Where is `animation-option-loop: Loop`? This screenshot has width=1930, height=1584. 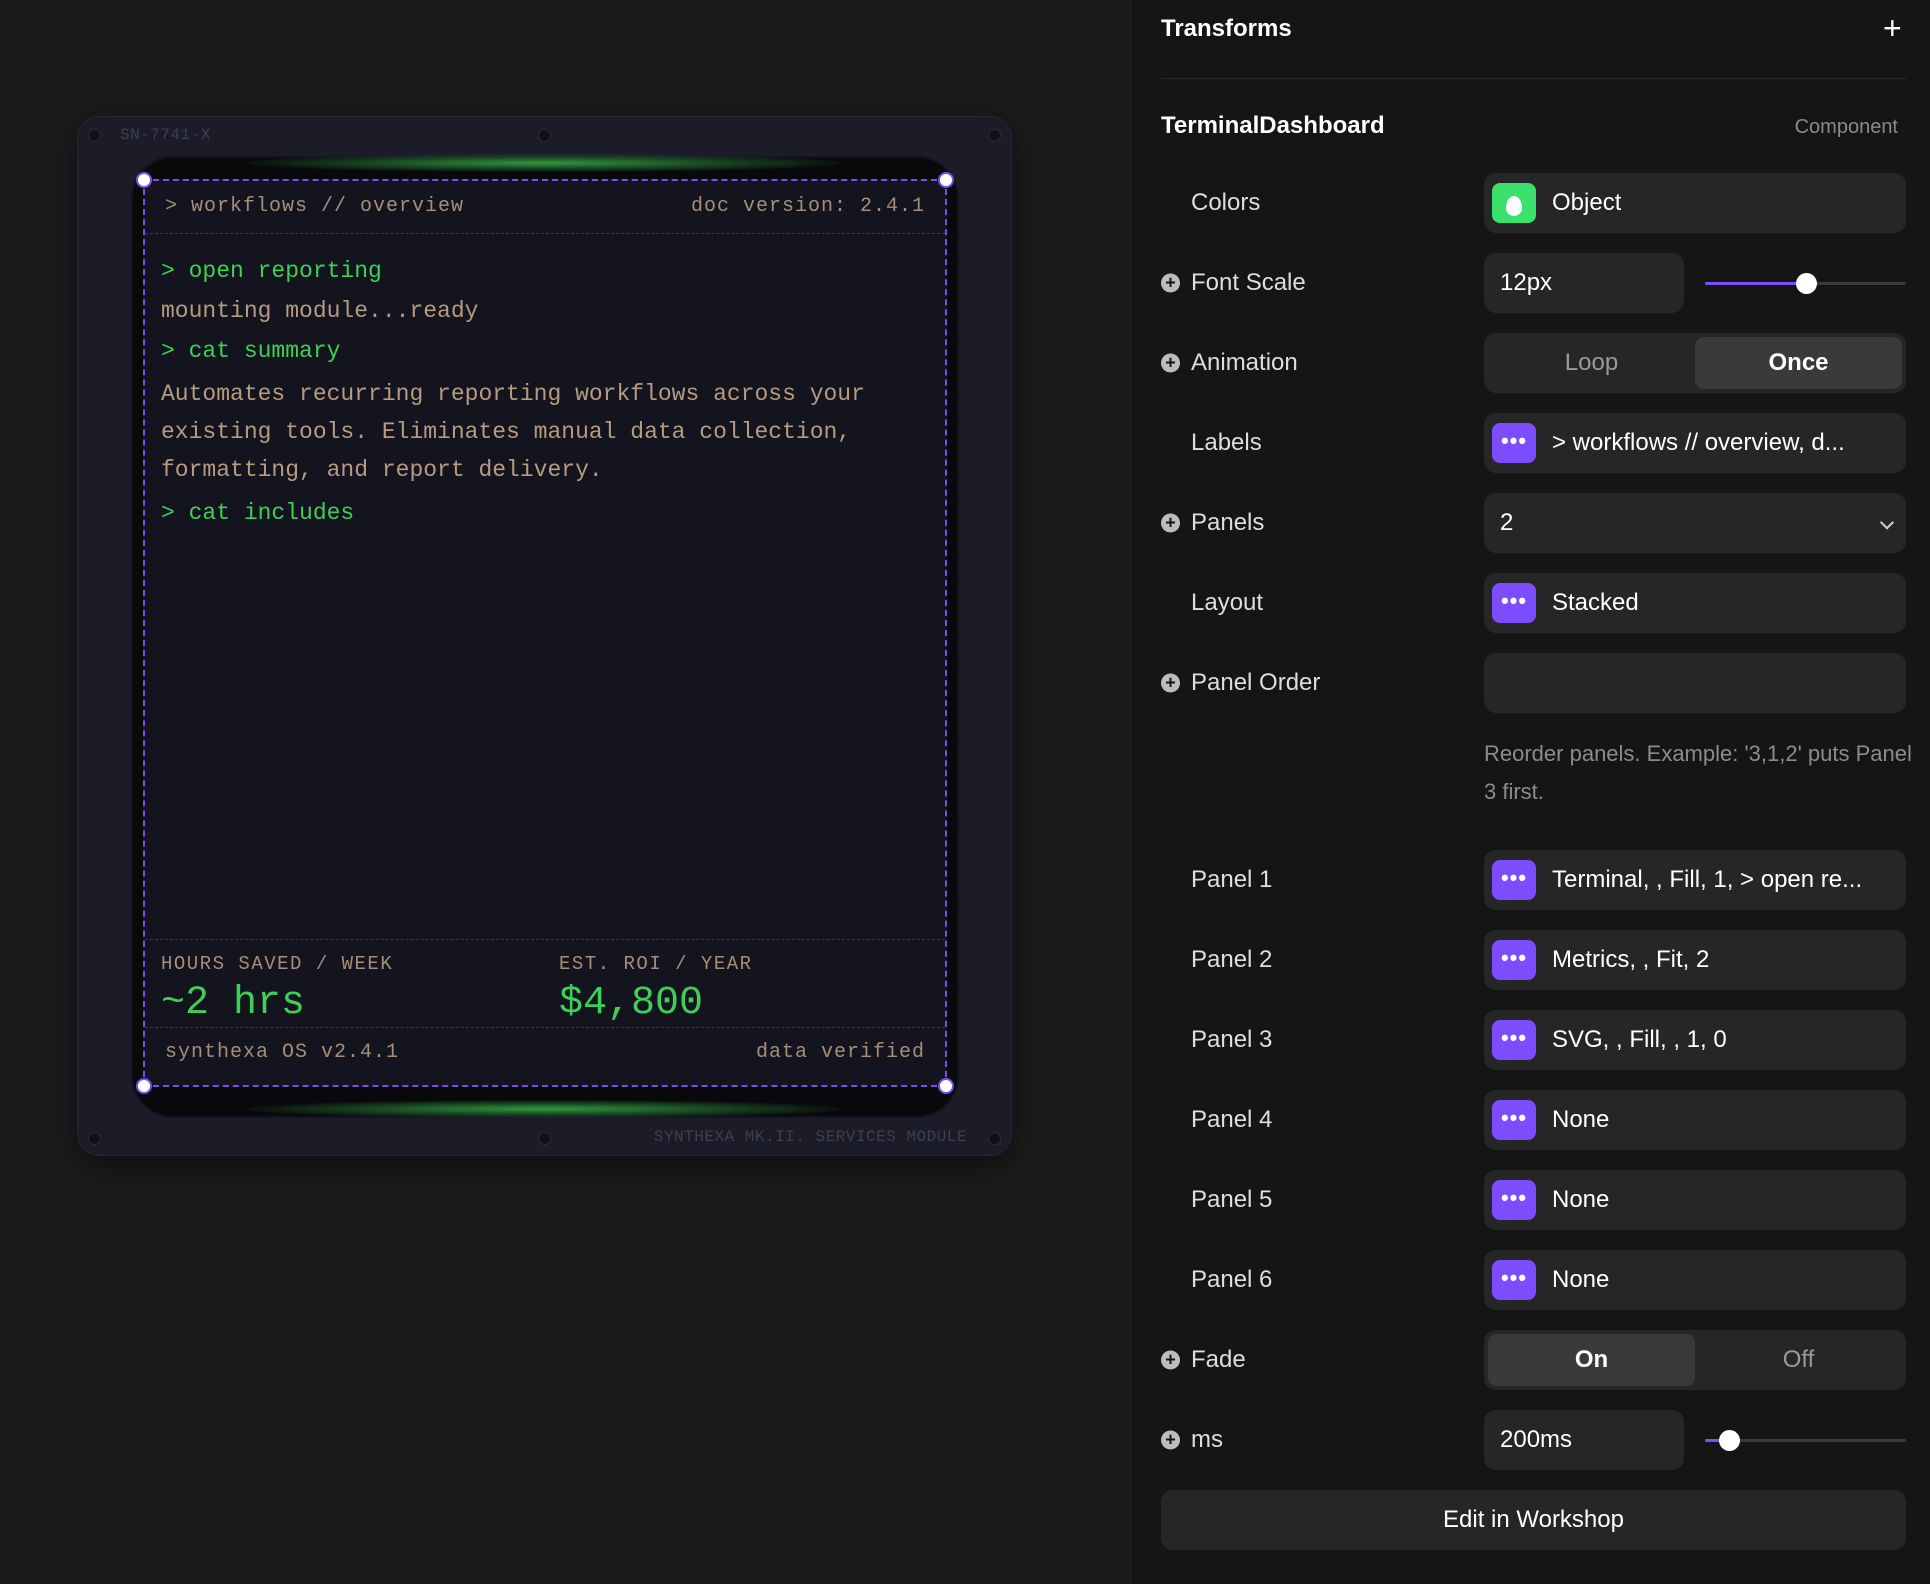
animation-option-loop: Loop is located at coordinates (1591, 363).